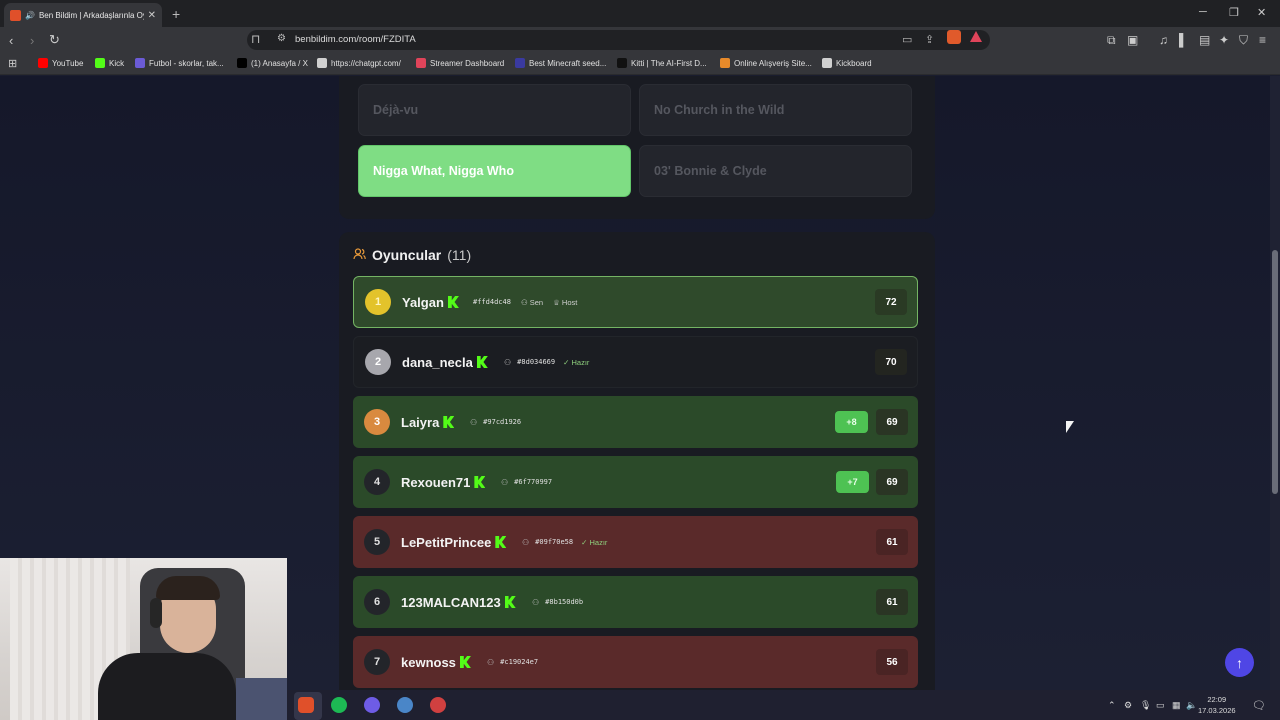 This screenshot has height=720, width=1280. I want to click on vpn-shield-icon: ⛉, so click(1243, 40).